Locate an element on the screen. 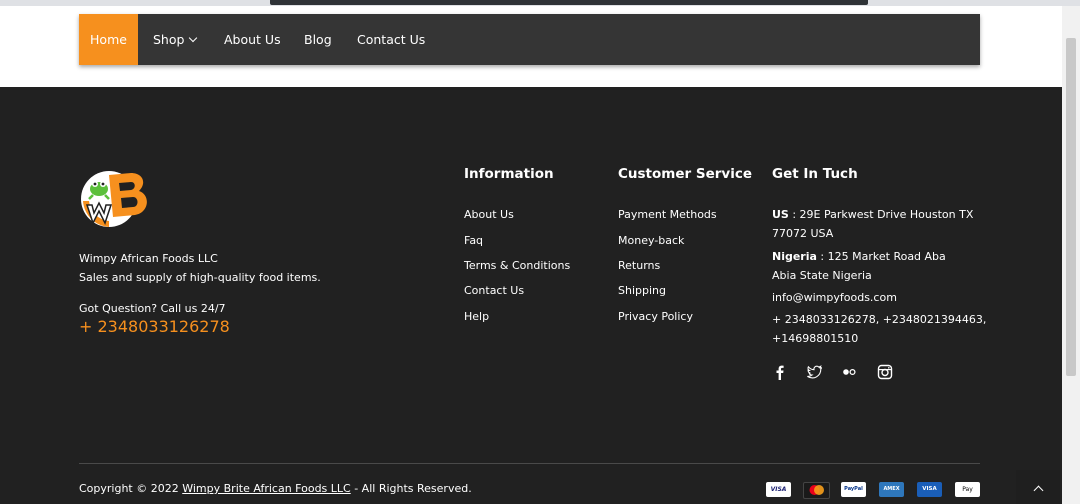  nav-item-contact-us: Contact Us is located at coordinates (391, 39).